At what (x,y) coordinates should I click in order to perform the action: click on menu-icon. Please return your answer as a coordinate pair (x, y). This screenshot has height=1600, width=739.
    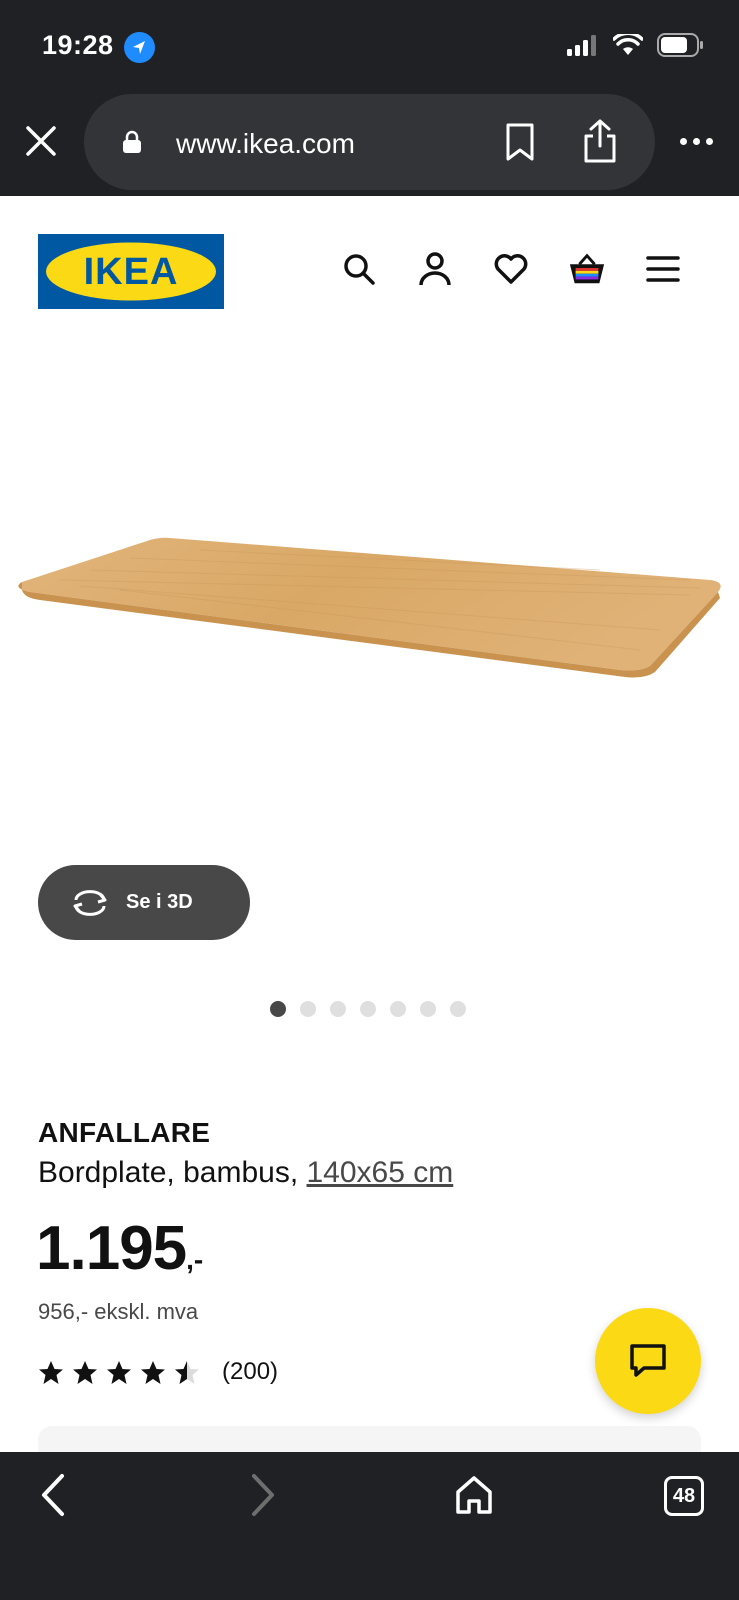
    Looking at the image, I should click on (663, 269).